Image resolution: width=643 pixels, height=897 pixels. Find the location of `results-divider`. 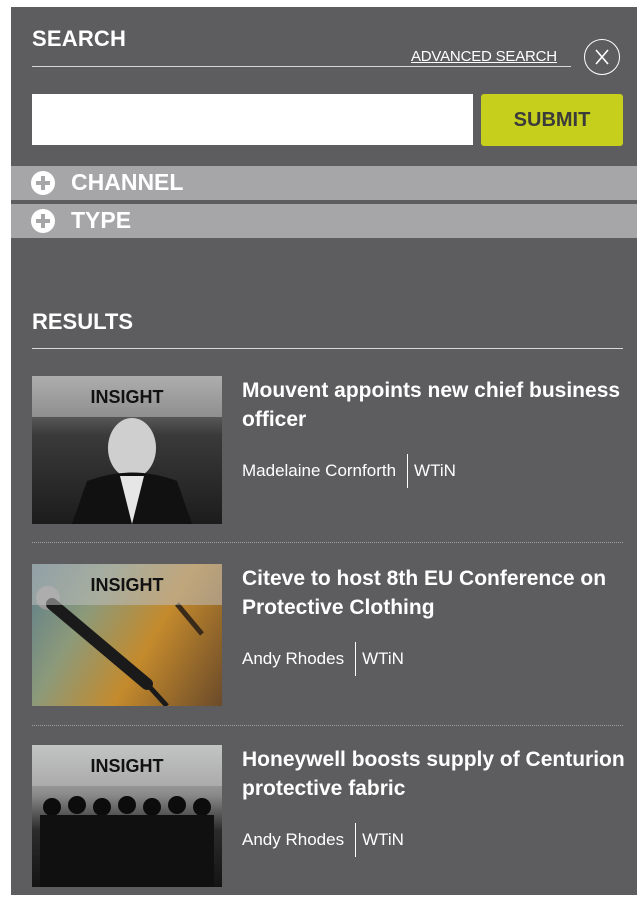

results-divider is located at coordinates (327, 348).